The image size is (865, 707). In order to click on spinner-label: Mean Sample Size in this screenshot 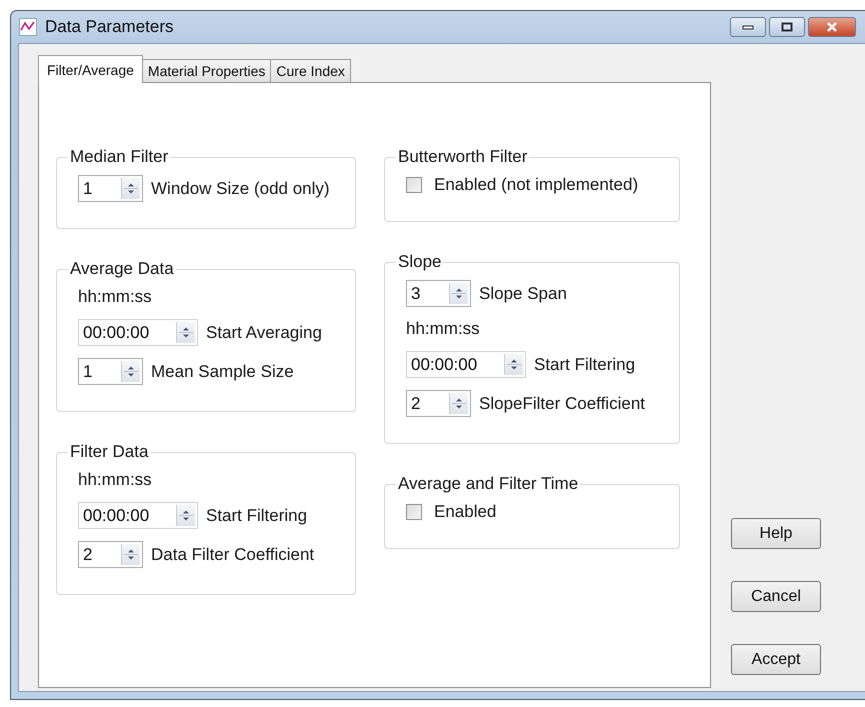, I will do `click(222, 372)`.